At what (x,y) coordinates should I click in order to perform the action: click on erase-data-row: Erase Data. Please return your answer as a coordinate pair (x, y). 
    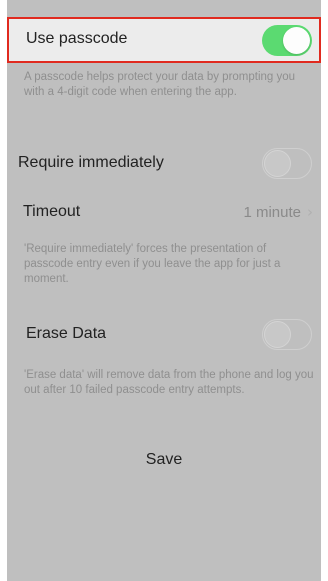
    Looking at the image, I should click on (164, 334).